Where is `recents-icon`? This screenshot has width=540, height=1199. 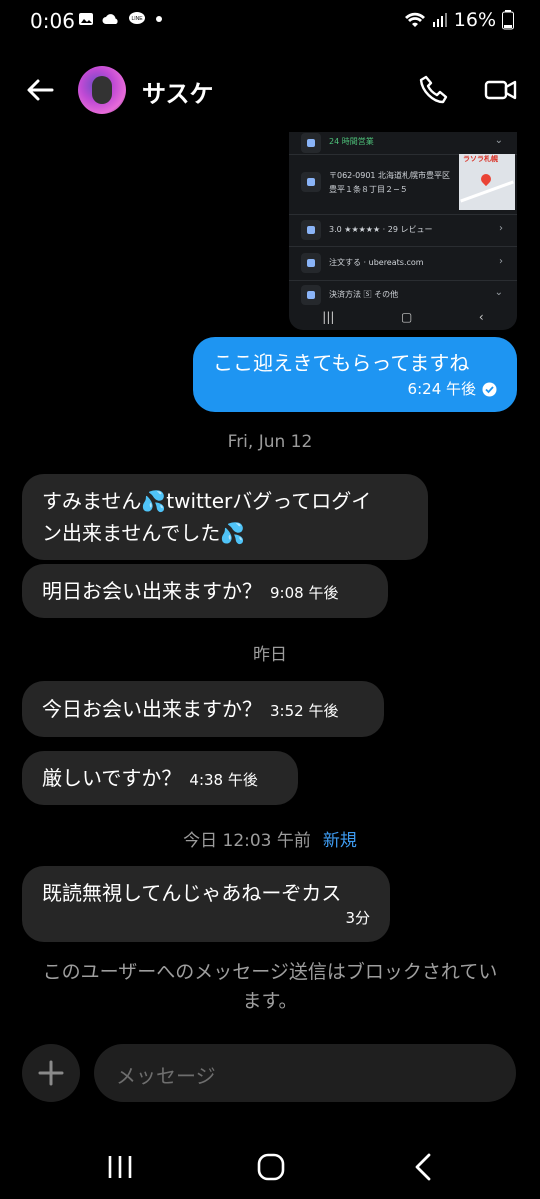 recents-icon is located at coordinates (120, 1167).